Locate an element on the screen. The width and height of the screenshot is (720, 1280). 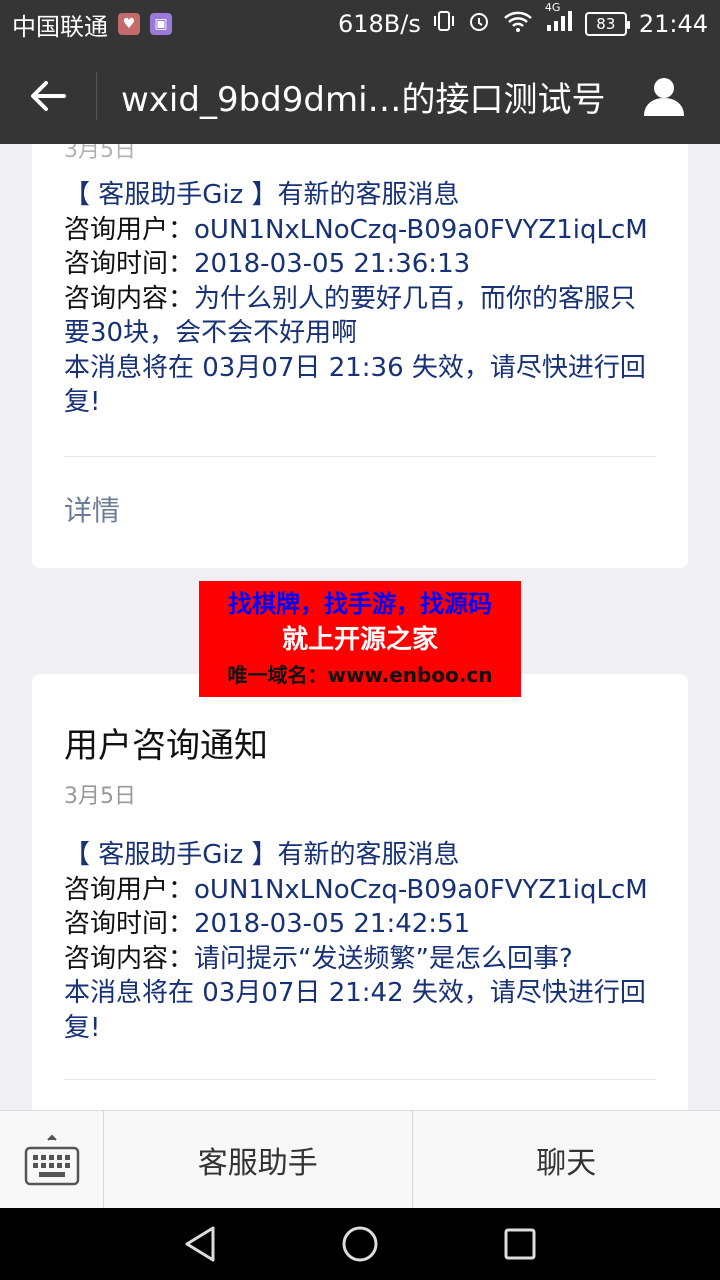
back-arrow-icon is located at coordinates (48, 96).